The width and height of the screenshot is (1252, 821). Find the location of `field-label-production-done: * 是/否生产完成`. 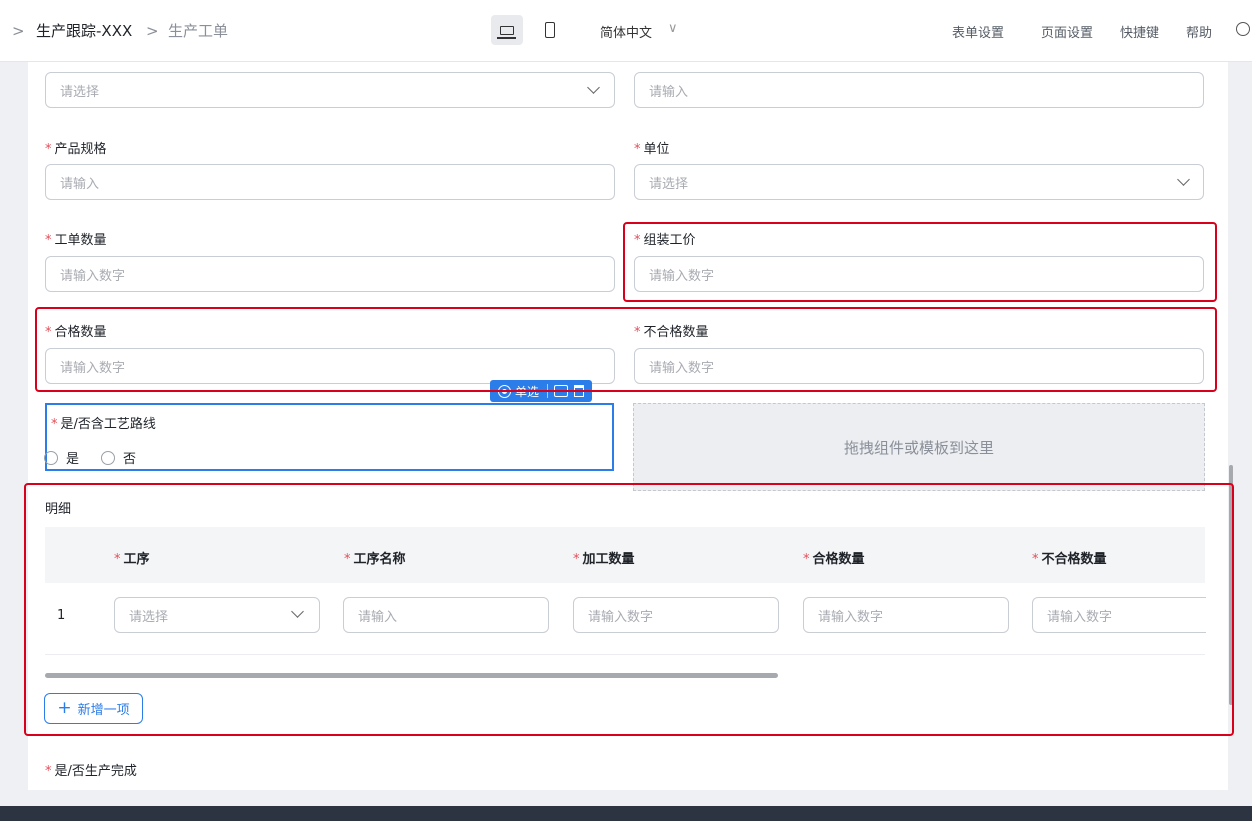

field-label-production-done: * 是/否生产完成 is located at coordinates (91, 771).